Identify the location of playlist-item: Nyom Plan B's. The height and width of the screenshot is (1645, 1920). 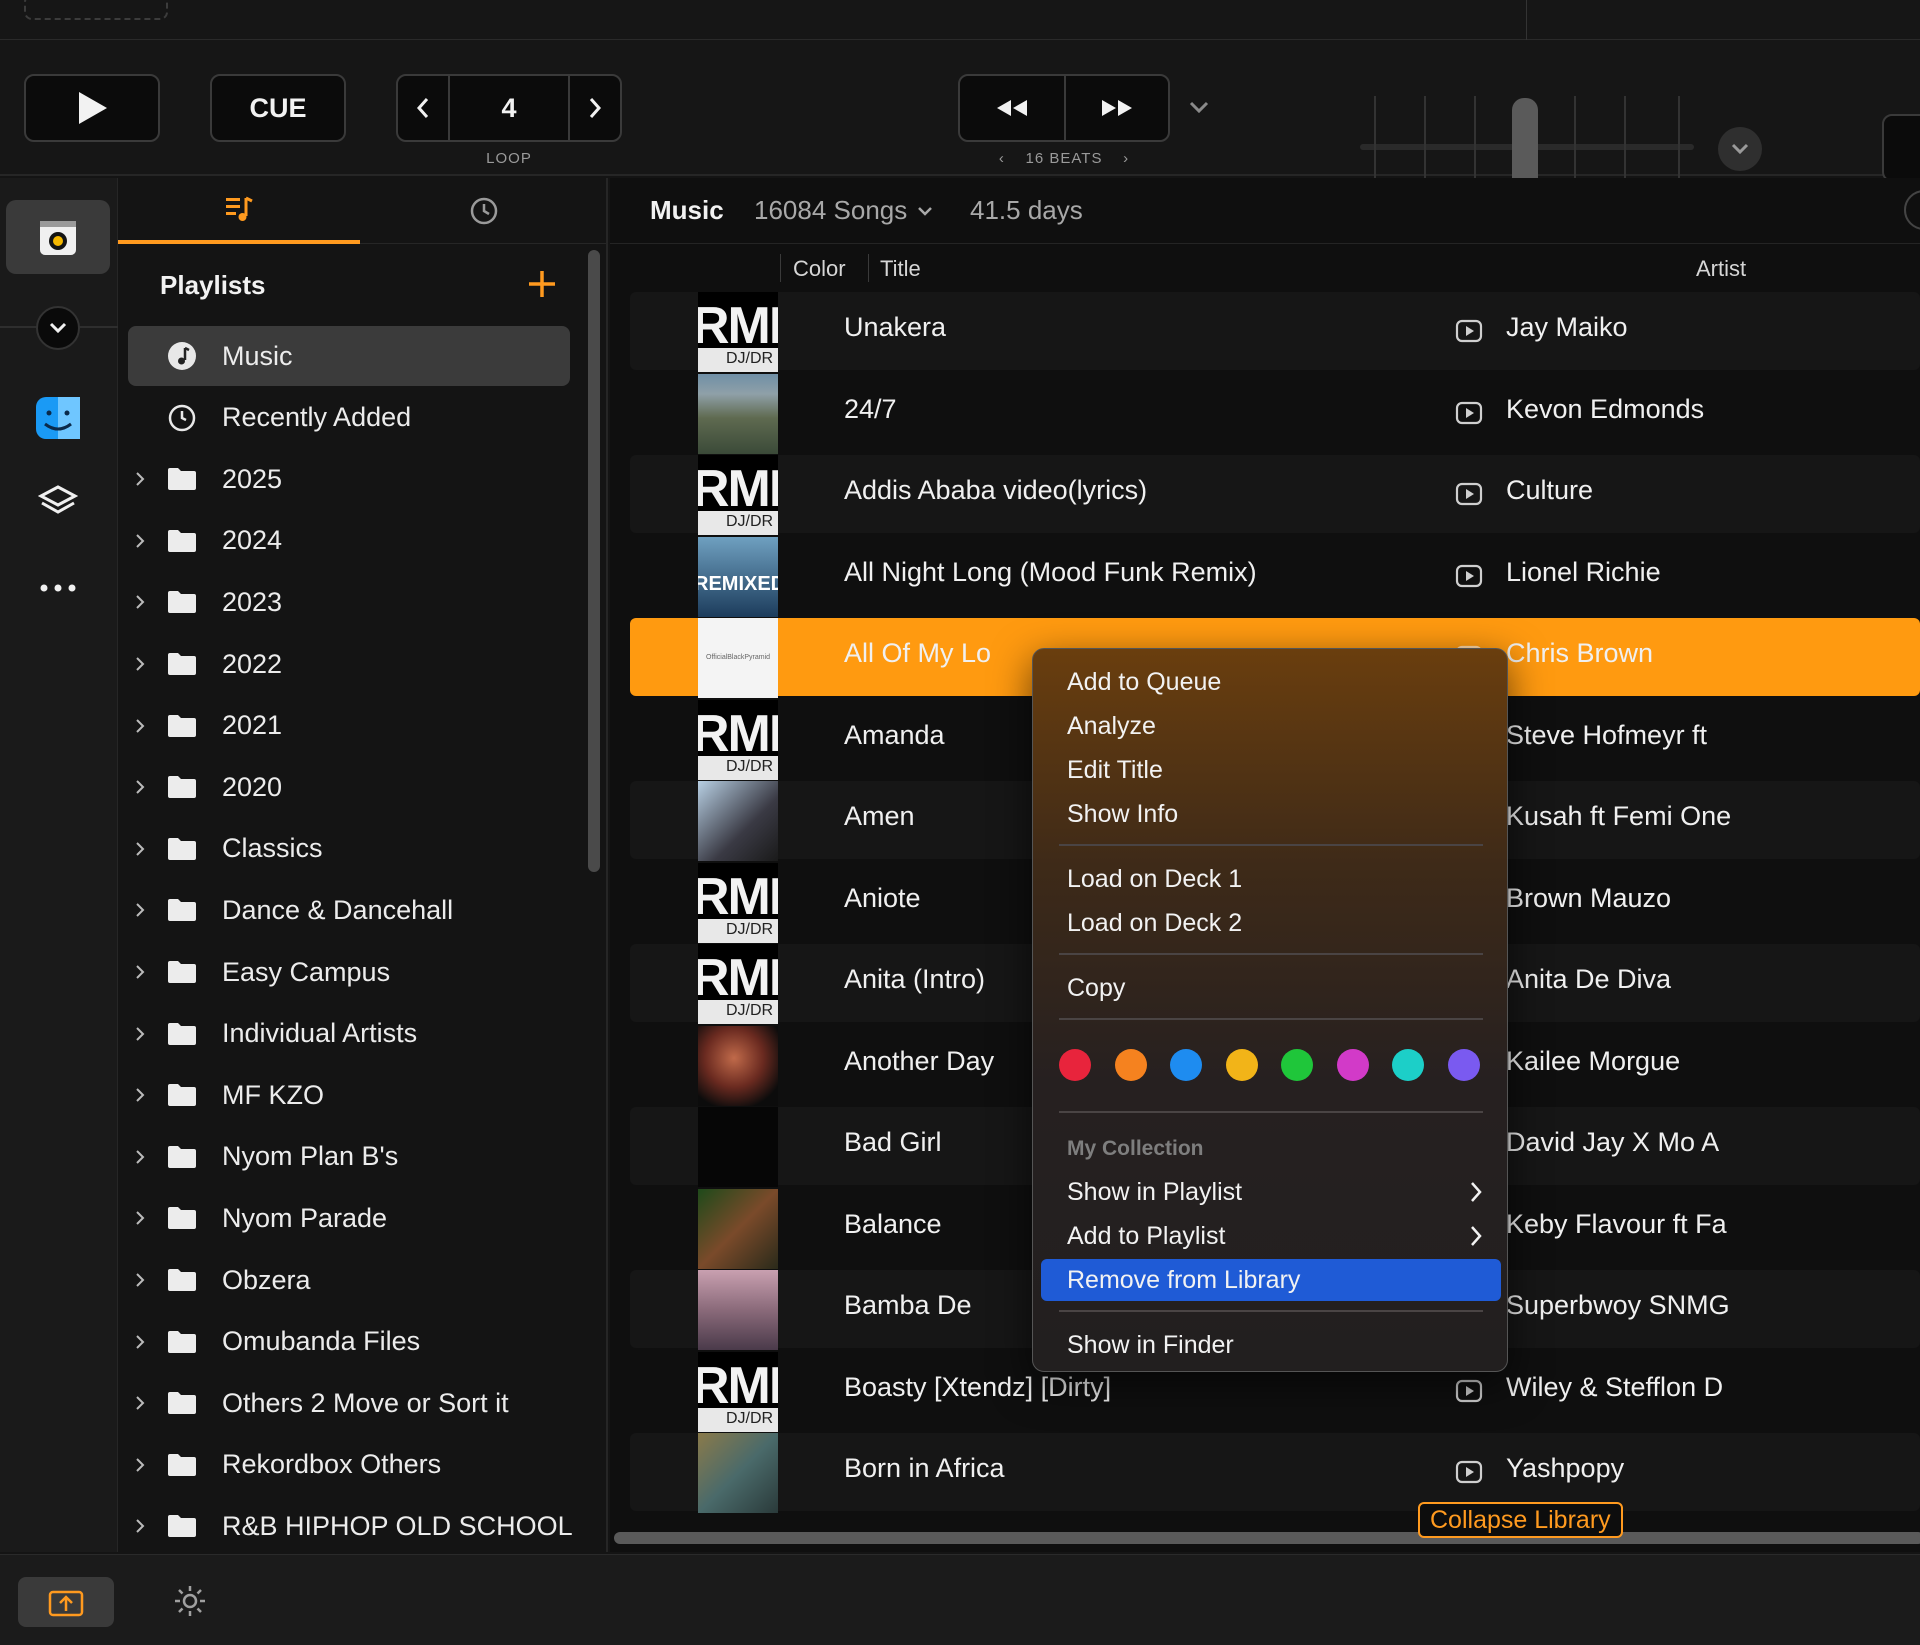
(349, 1157).